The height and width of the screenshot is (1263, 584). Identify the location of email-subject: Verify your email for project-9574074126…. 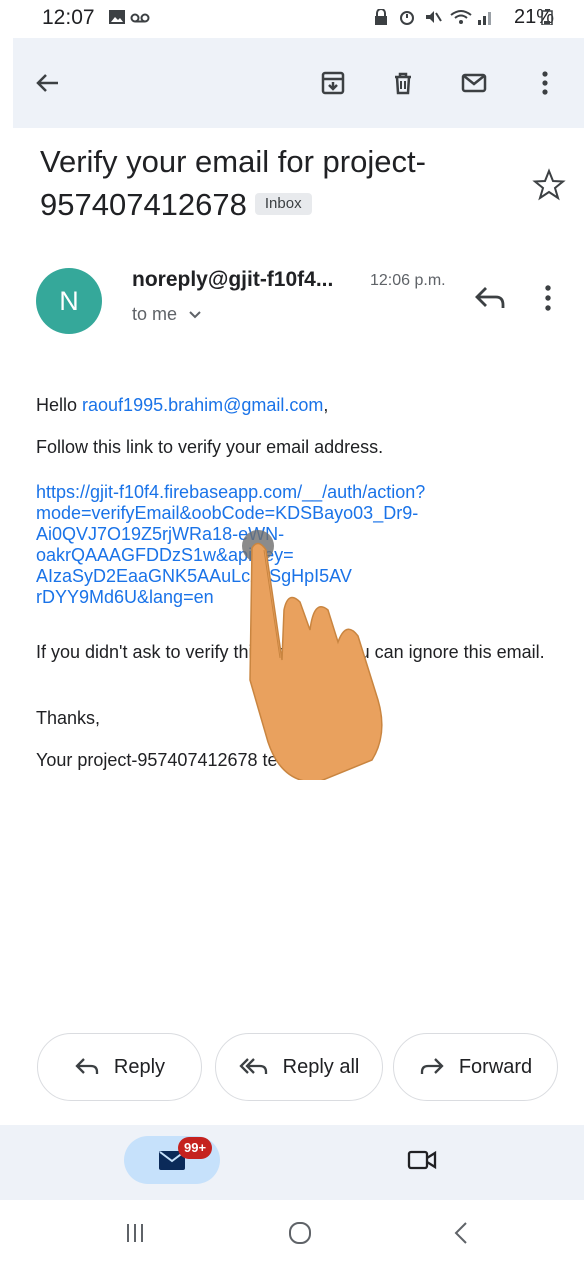
(280, 183).